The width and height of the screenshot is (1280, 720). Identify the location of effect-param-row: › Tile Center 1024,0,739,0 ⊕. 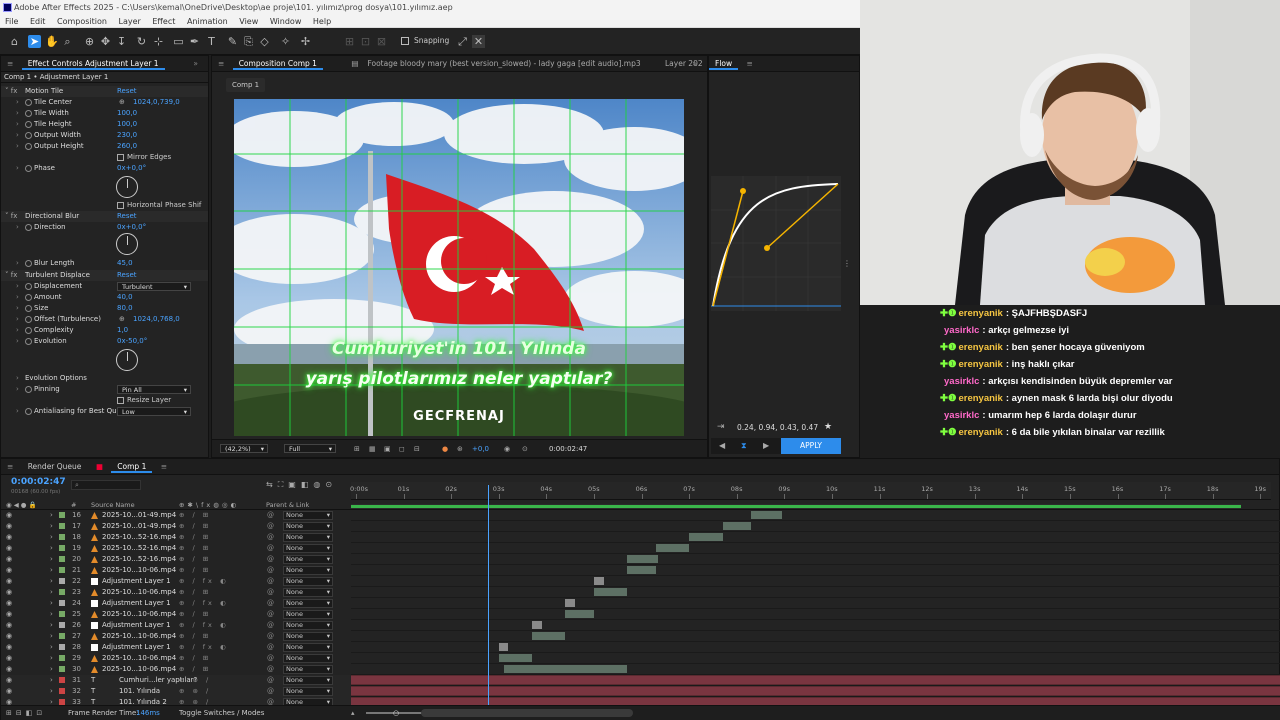
(104, 102).